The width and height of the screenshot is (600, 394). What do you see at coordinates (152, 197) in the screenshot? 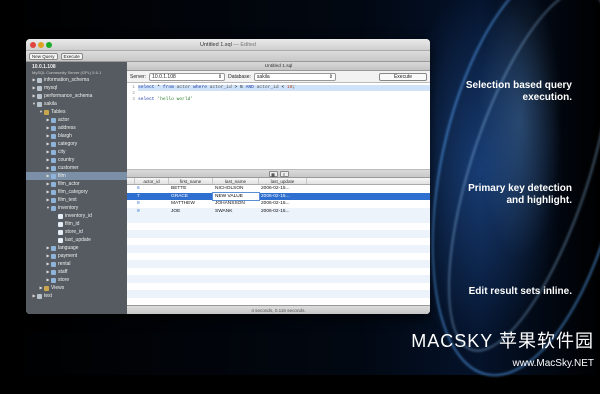
I see `table-cell: 7` at bounding box center [152, 197].